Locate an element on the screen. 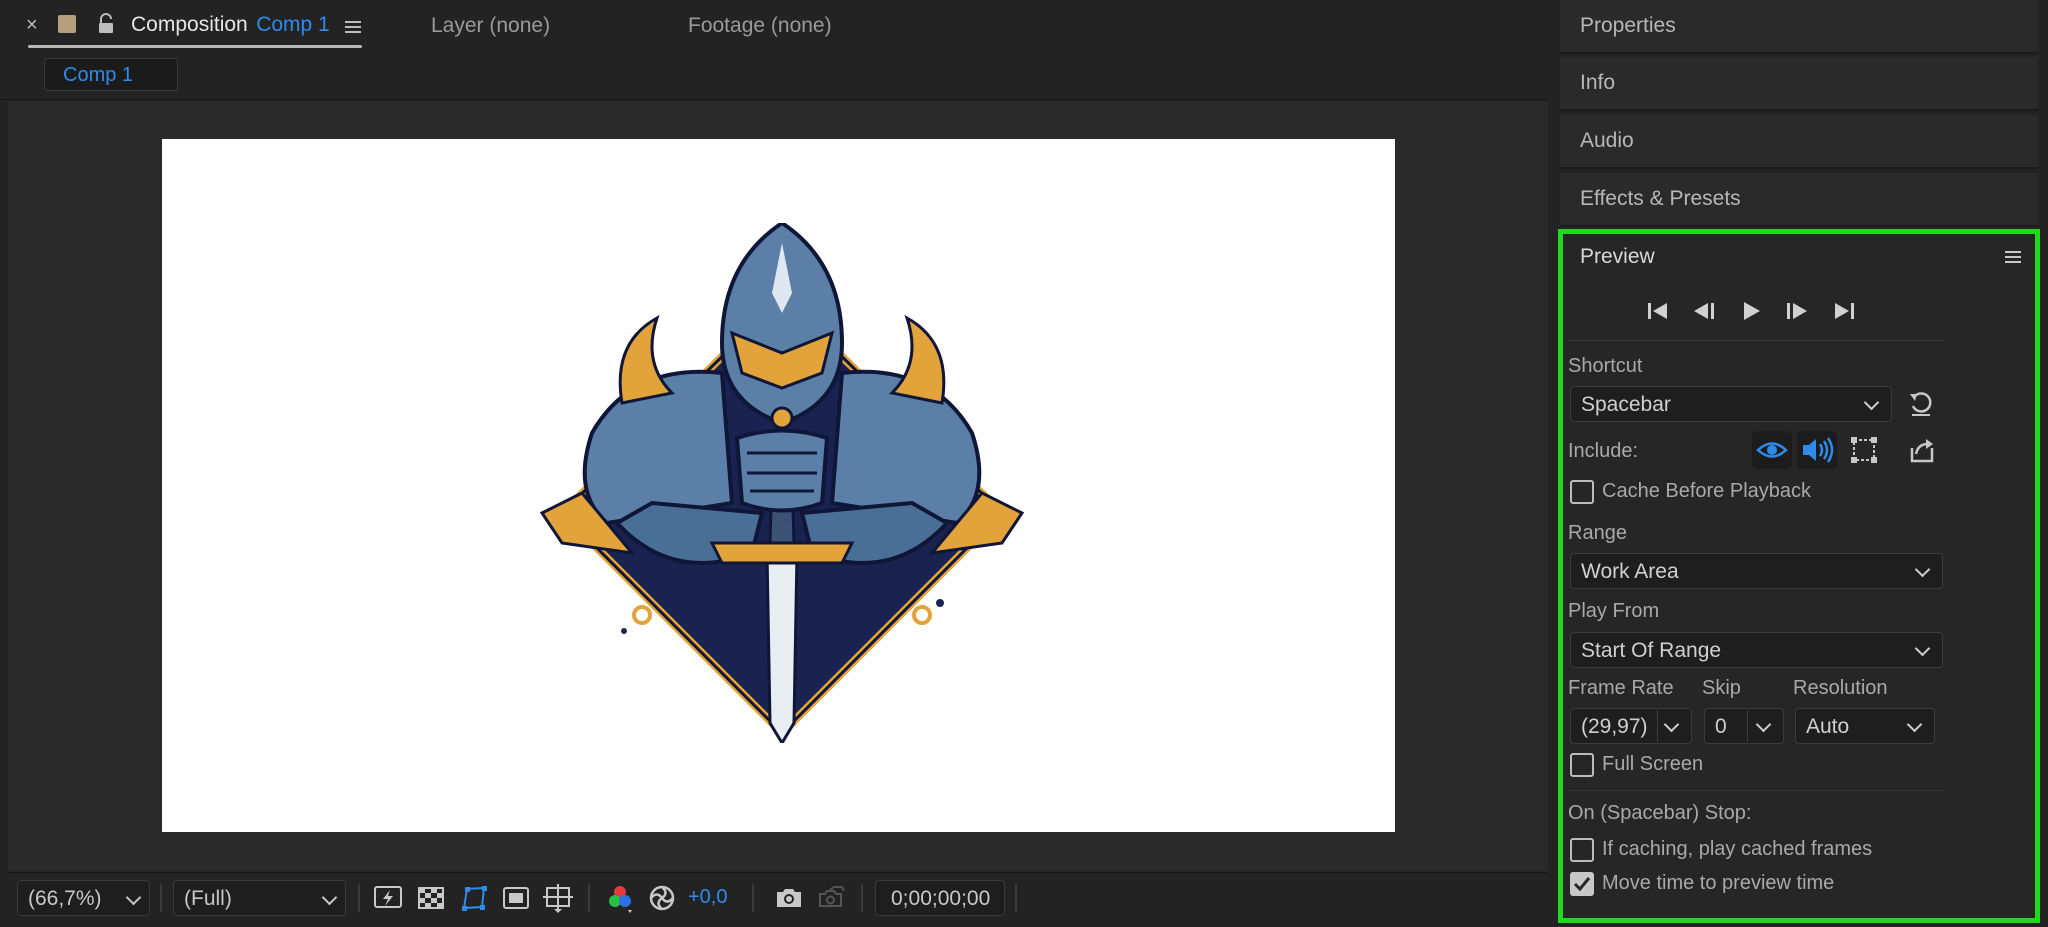 This screenshot has height=927, width=2048. skip-label: Skip is located at coordinates (1721, 688).